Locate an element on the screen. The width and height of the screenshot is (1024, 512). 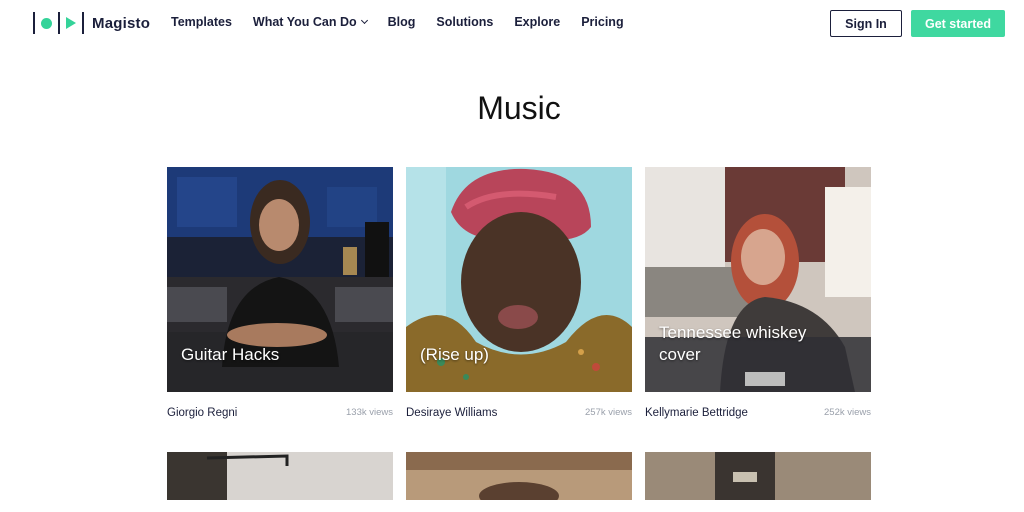
video-thumbnail: (Rise up) is located at coordinates (519, 279).